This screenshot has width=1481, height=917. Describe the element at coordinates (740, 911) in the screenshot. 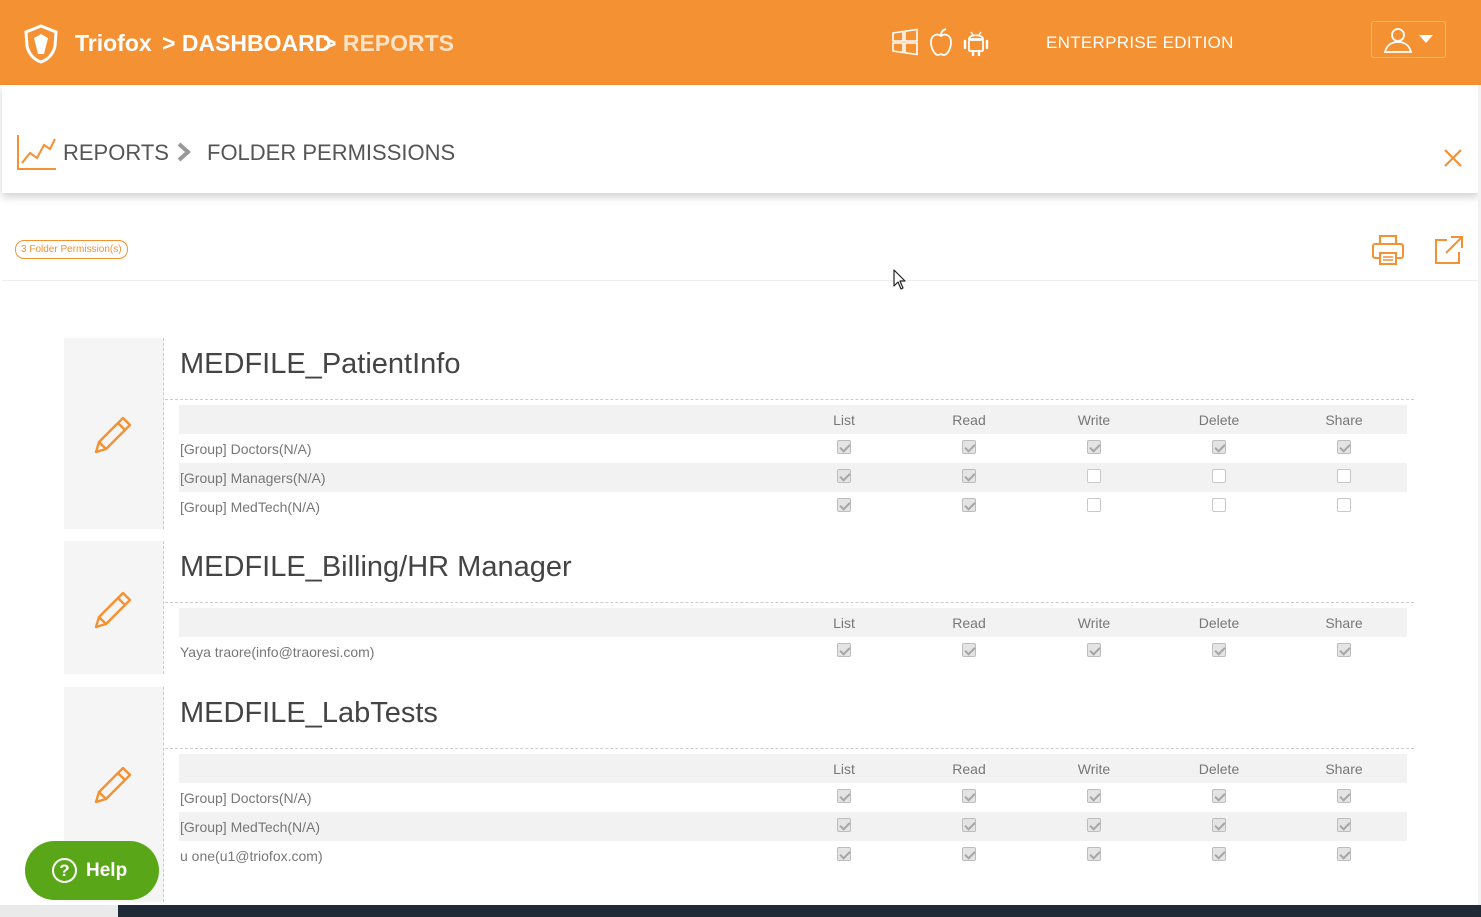

I see `os-taskbar` at that location.